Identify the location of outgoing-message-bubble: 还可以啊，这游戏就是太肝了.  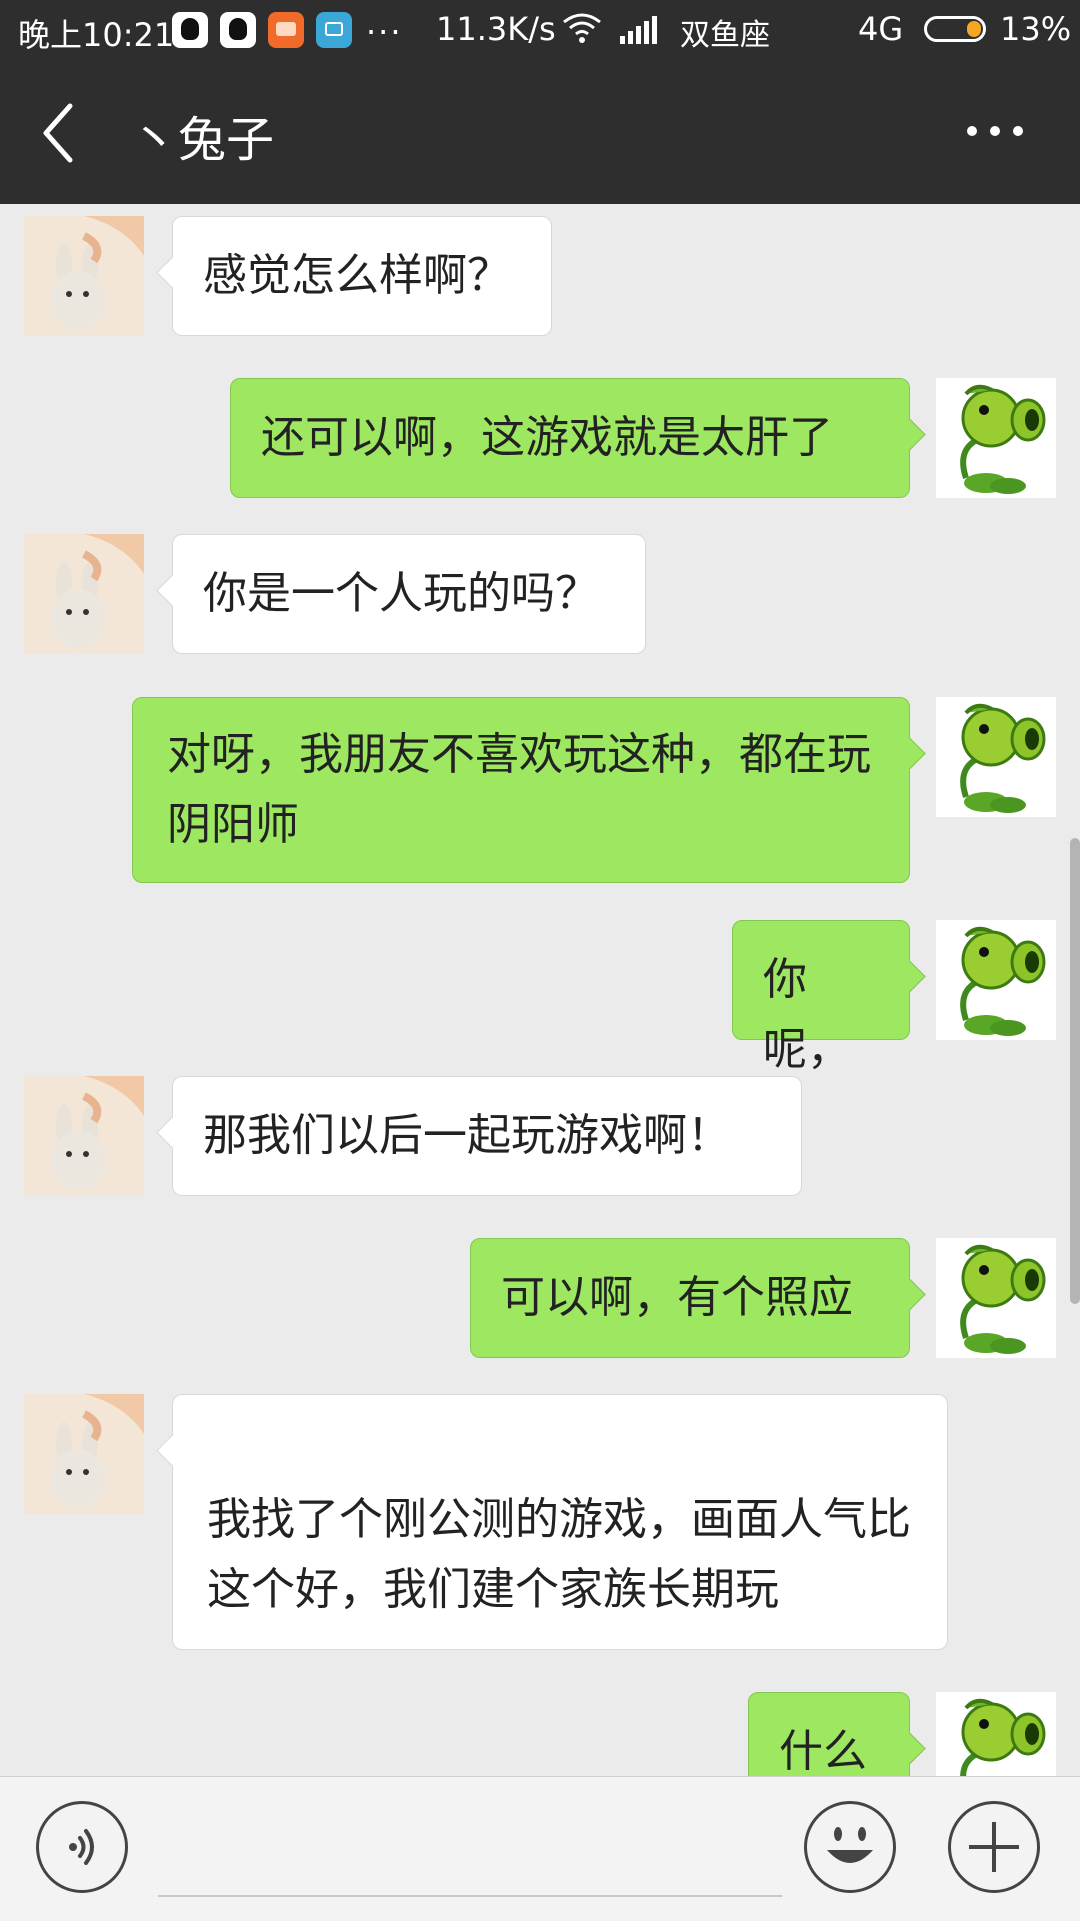
(570, 438).